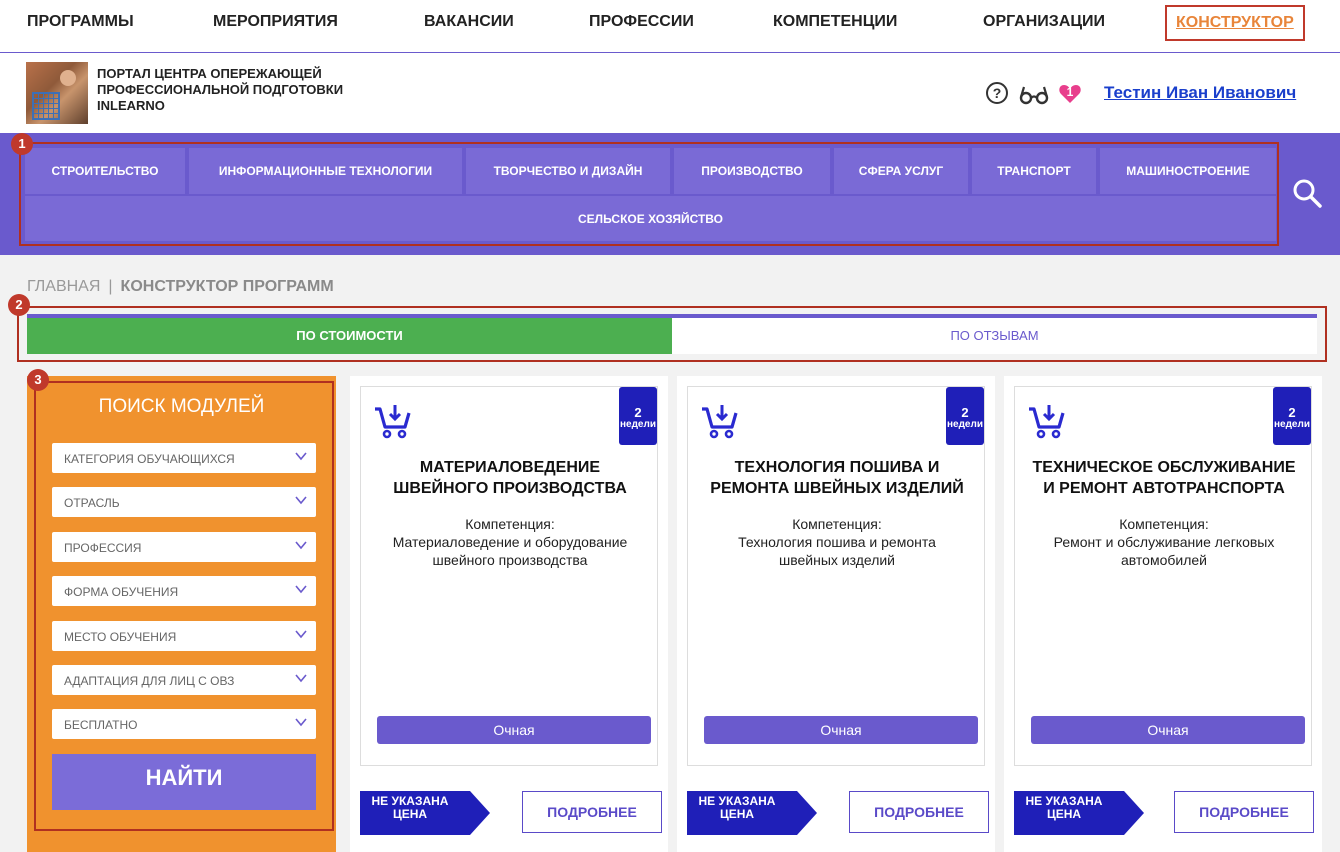  Describe the element at coordinates (184, 591) in the screenshot. I see `filter-study-form: ФОРМА ОБУЧЕНИЯ` at that location.